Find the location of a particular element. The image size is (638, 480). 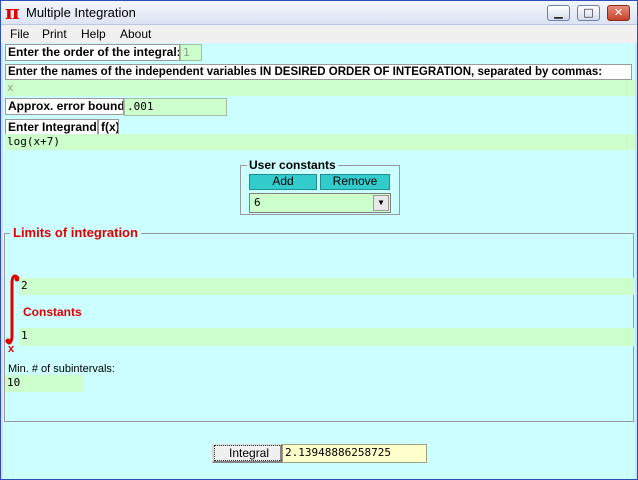

minimize-icon: ▁ is located at coordinates (558, 12).